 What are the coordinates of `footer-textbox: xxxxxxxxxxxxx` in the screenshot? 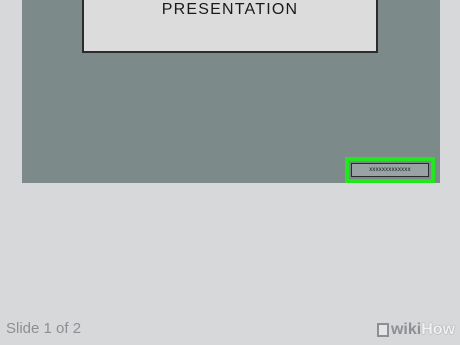 It's located at (390, 170).